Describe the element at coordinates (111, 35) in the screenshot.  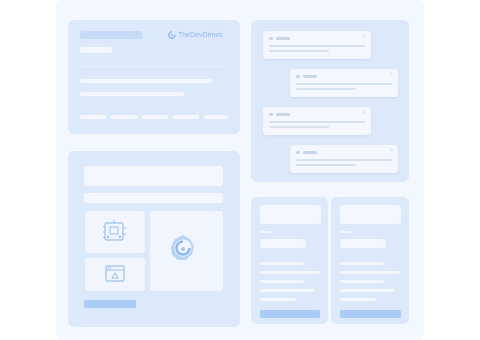
I see `header-title-placeholder` at that location.